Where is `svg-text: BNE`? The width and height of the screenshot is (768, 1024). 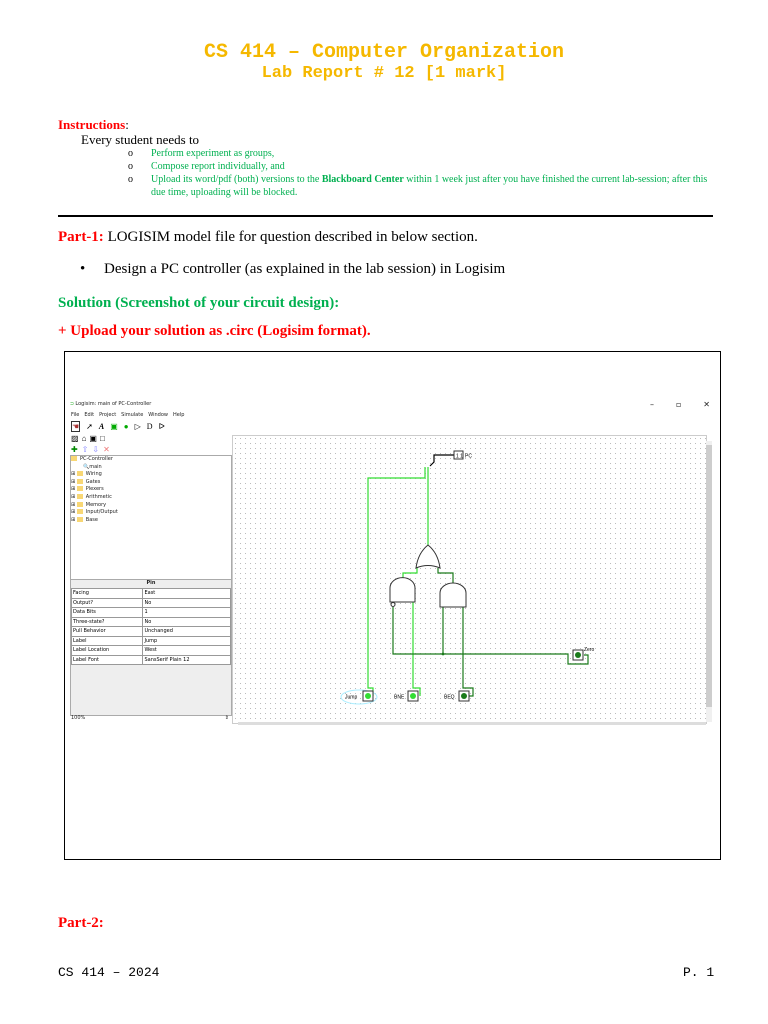
svg-text: BNE is located at coordinates (399, 698).